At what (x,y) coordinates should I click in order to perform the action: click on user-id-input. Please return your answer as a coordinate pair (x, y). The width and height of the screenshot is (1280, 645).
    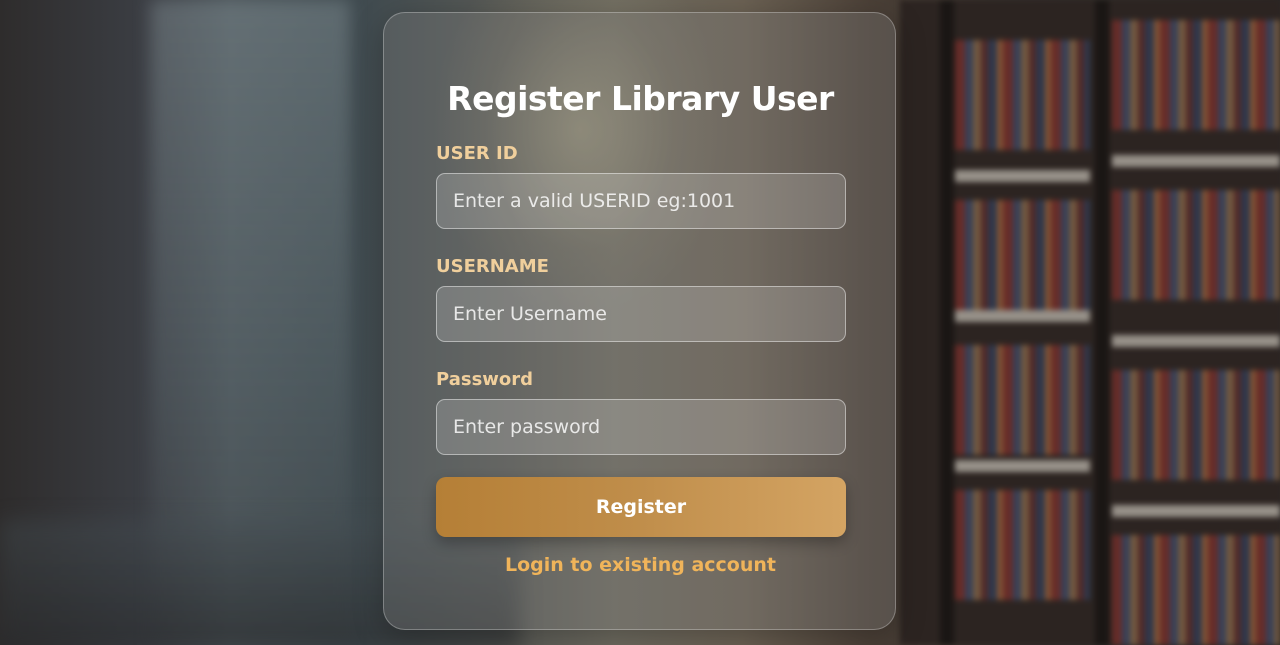
    Looking at the image, I should click on (641, 201).